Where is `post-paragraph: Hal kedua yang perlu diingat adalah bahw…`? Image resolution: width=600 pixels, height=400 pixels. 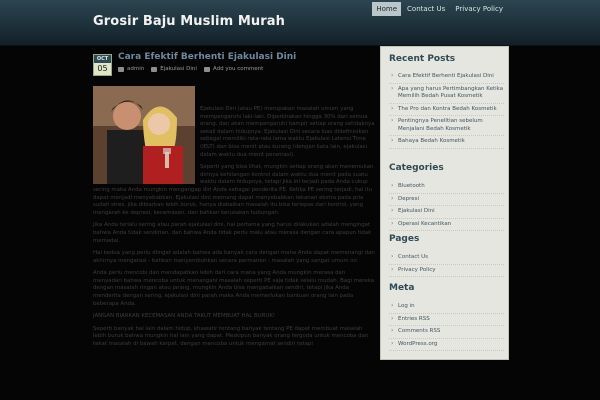
post-paragraph: Hal kedua yang perlu diingat adalah bahw… is located at coordinates (234, 257).